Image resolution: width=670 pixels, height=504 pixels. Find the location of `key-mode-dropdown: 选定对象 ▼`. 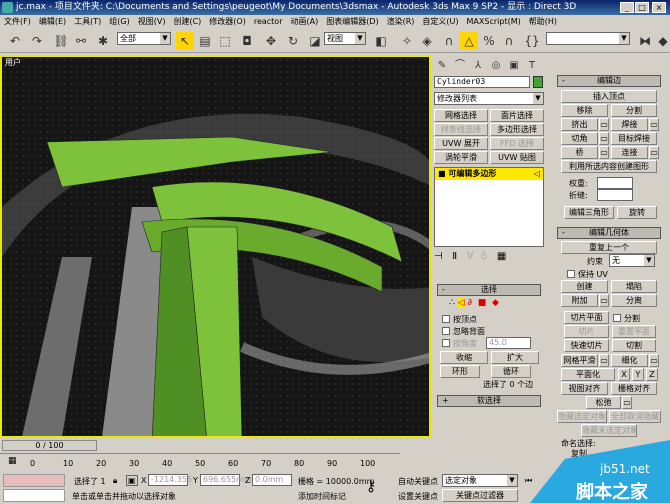

key-mode-dropdown: 选定对象 ▼ is located at coordinates (480, 480).